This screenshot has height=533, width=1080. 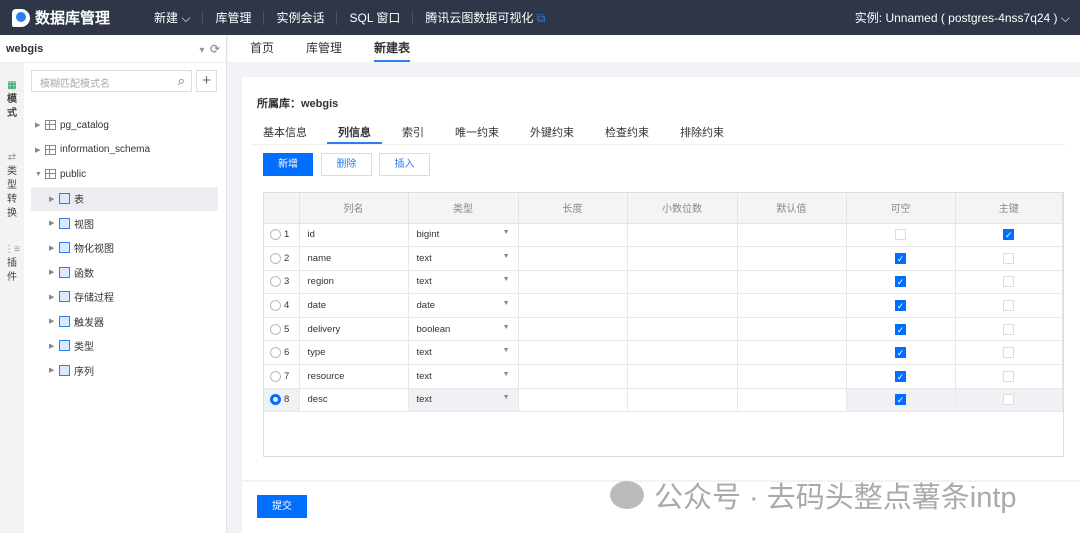 I want to click on nullable-checkbox, so click(x=900, y=235).